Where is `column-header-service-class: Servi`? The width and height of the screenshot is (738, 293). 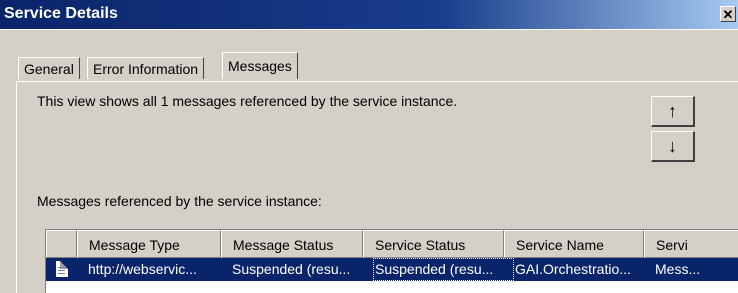
column-header-service-class: Servi is located at coordinates (691, 244).